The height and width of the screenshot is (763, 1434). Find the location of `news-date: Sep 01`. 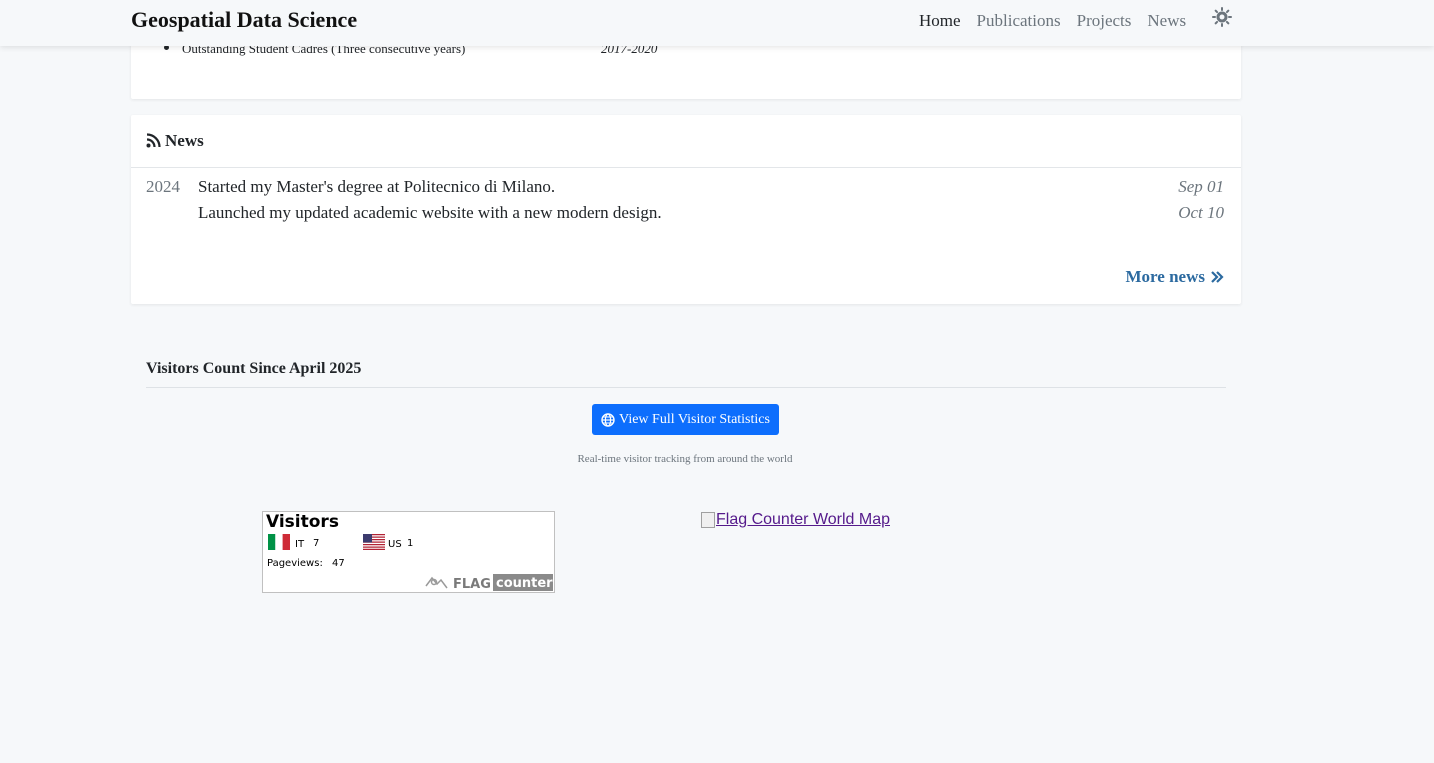

news-date: Sep 01 is located at coordinates (1201, 186).